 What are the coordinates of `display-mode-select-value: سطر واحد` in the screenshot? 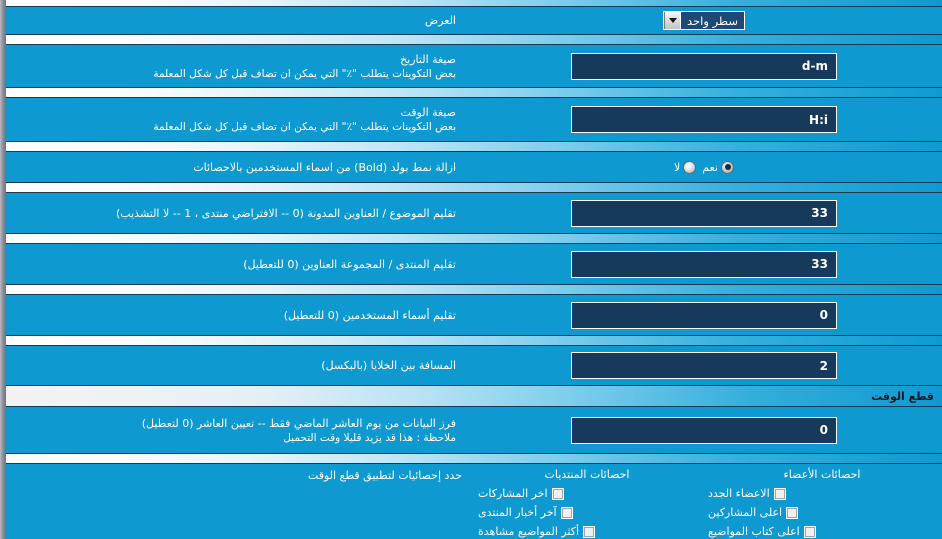 It's located at (712, 20).